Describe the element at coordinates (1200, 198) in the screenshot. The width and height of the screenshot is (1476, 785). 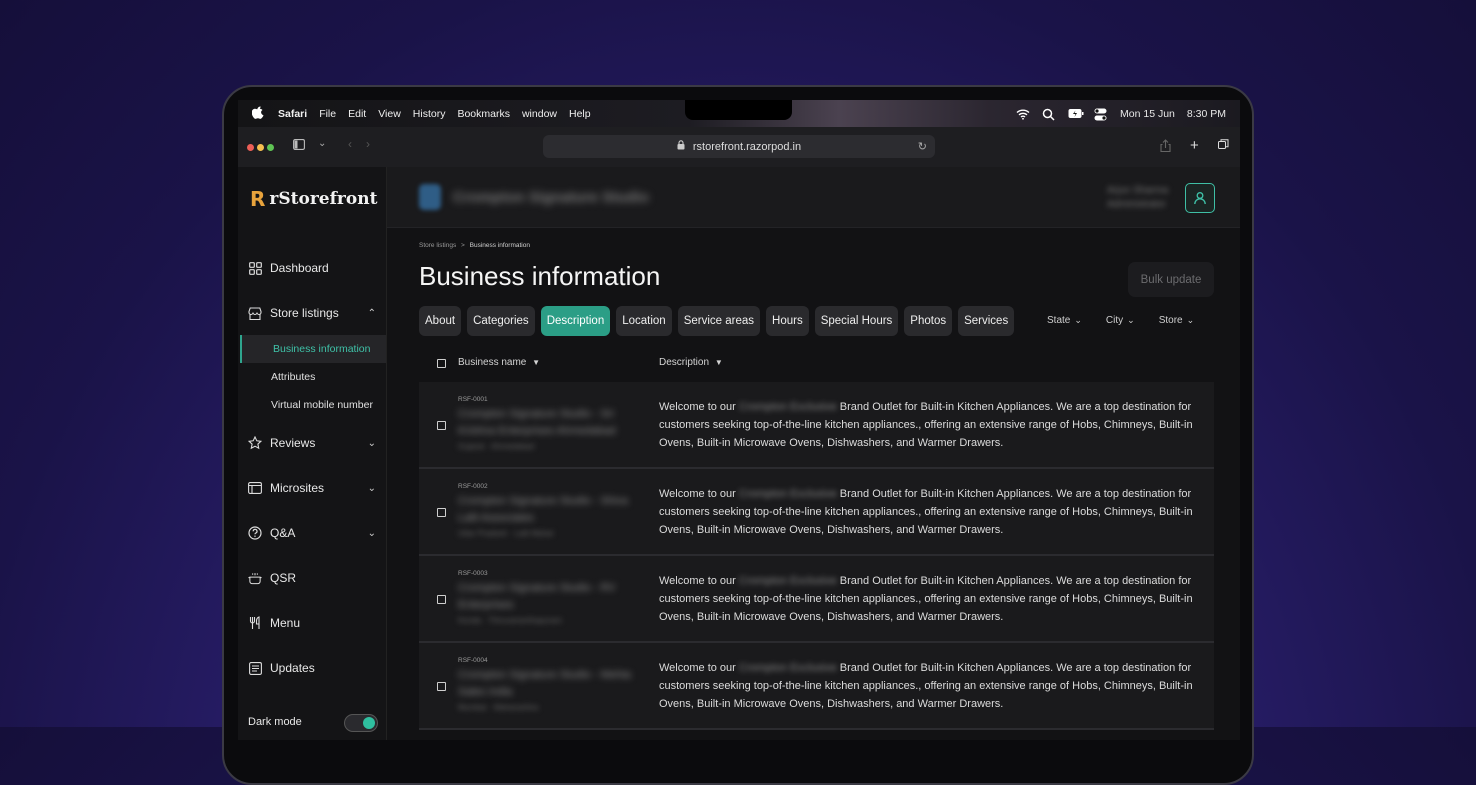
I see `user-profile-button` at that location.